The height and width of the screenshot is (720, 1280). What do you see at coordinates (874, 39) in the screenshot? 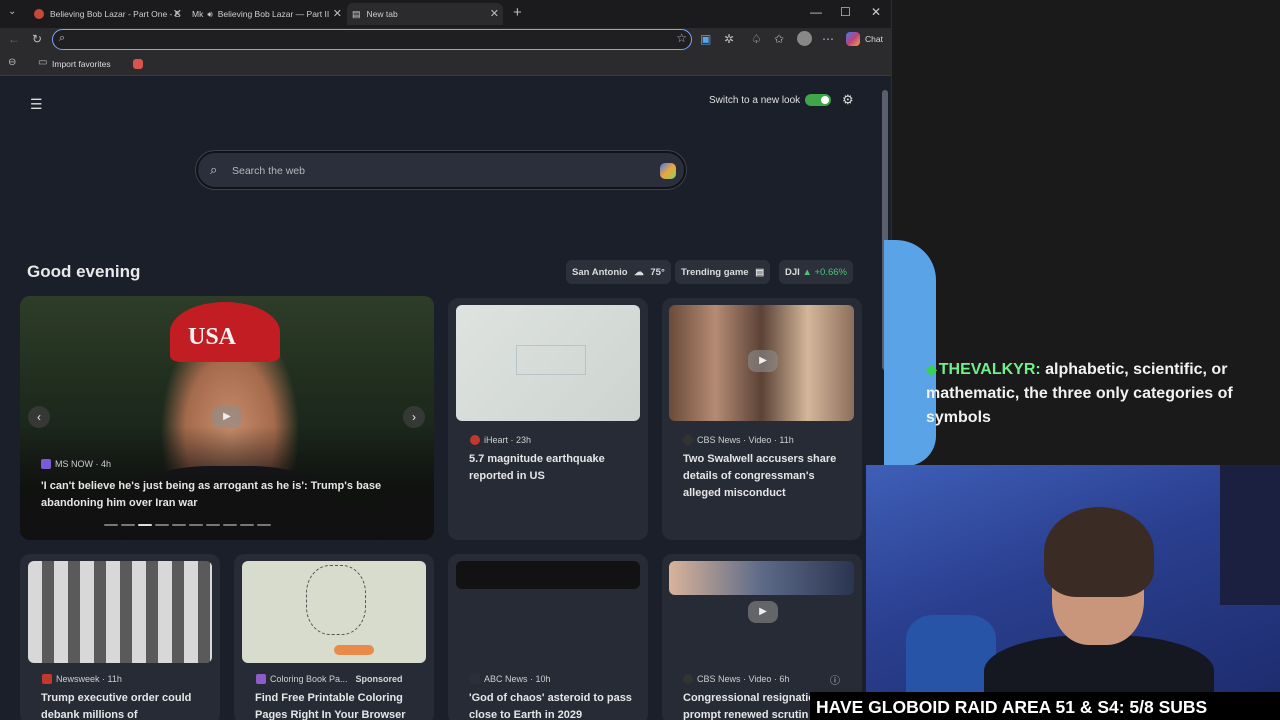
I see `chat-button: Chat` at bounding box center [874, 39].